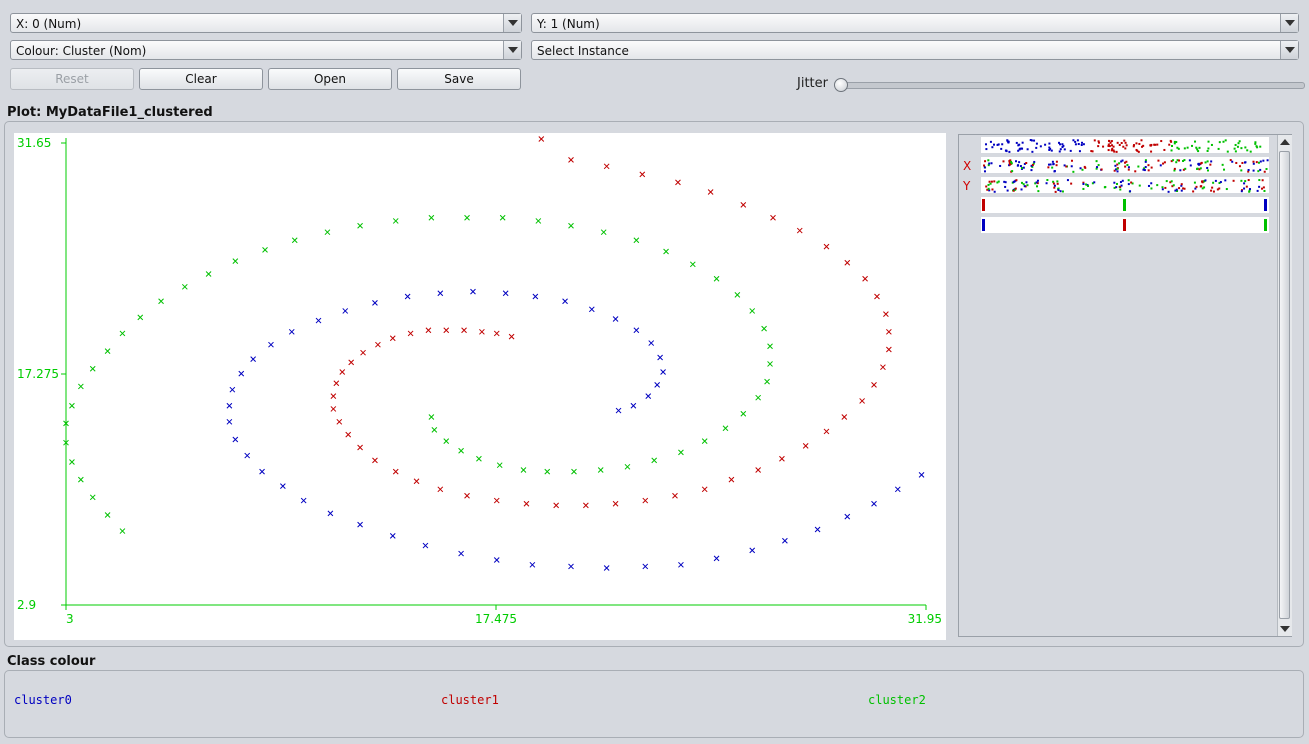 This screenshot has height=744, width=1309. I want to click on scrollbar-thumb, so click(1284, 385).